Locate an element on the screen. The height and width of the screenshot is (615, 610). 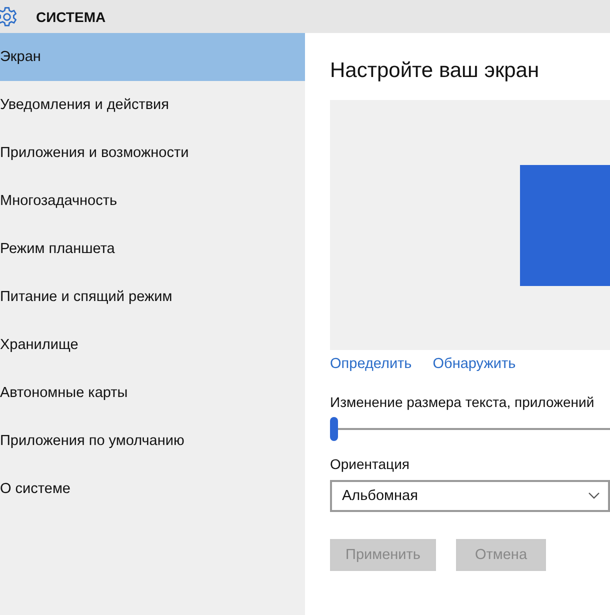
chevron-icon is located at coordinates (594, 496).